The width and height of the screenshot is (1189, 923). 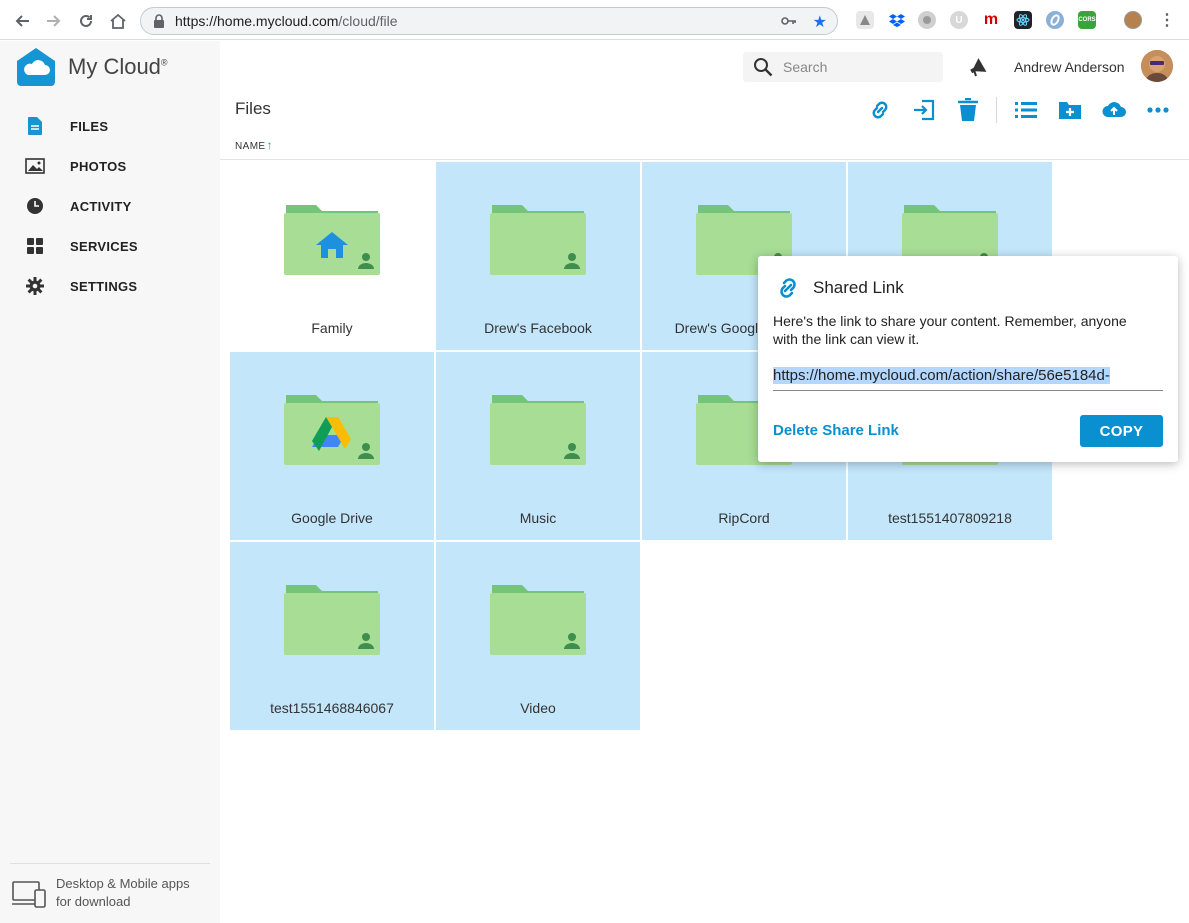 I want to click on folder-tile: Family, so click(x=332, y=256).